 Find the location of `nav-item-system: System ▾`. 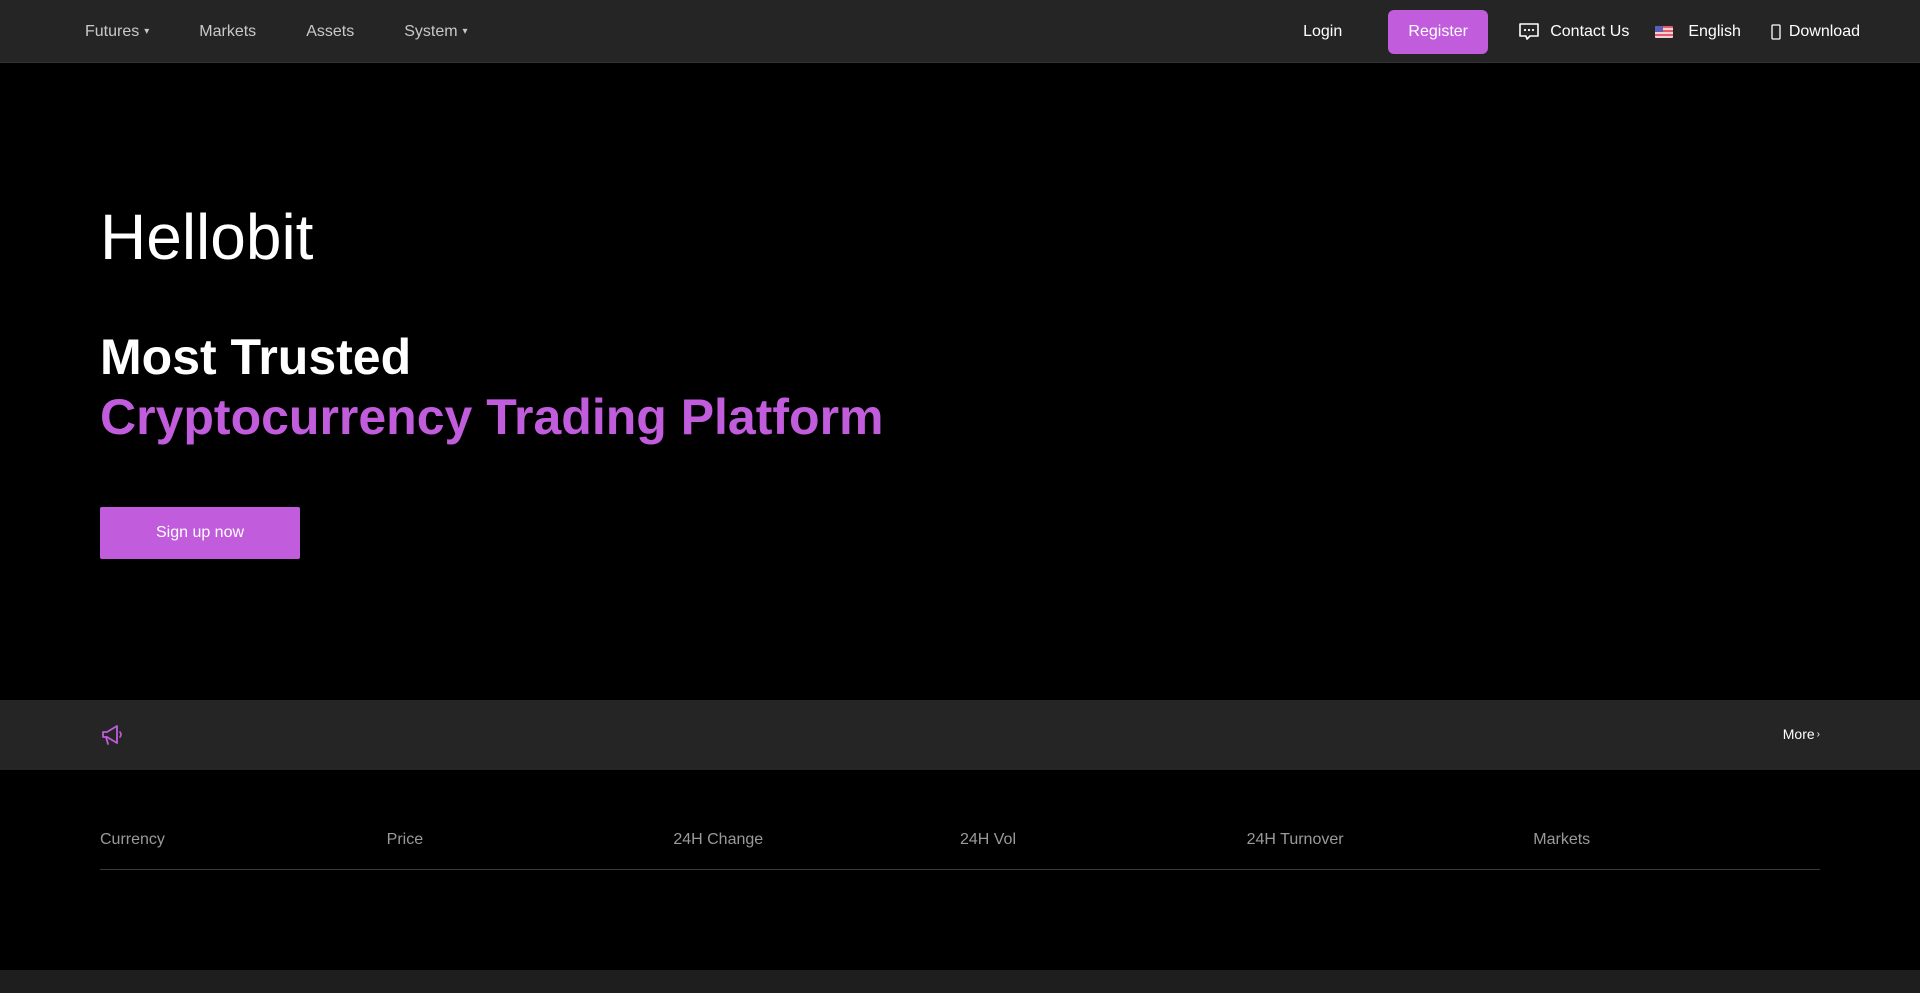

nav-item-system: System ▾ is located at coordinates (435, 32).